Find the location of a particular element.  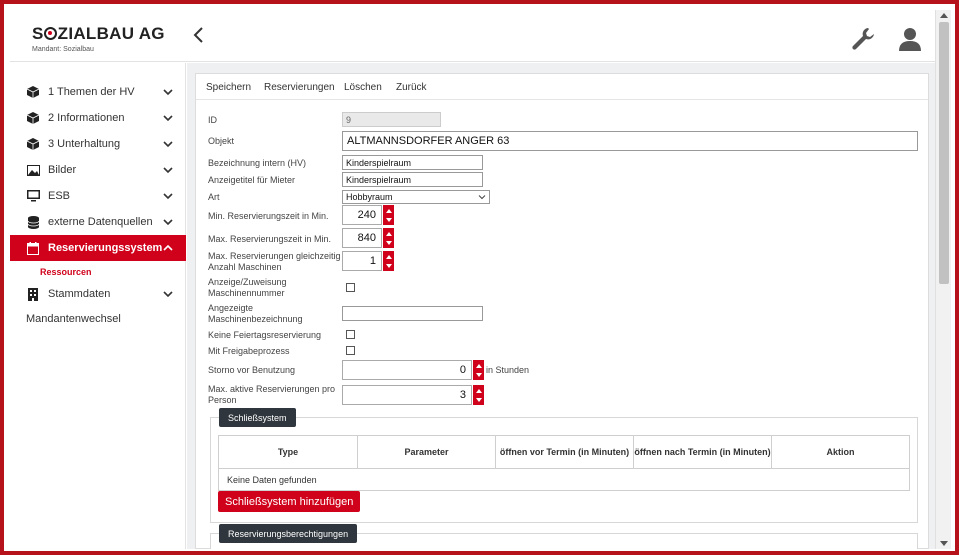

sidebar-item-label: Reservierungssystem is located at coordinates (105, 248).